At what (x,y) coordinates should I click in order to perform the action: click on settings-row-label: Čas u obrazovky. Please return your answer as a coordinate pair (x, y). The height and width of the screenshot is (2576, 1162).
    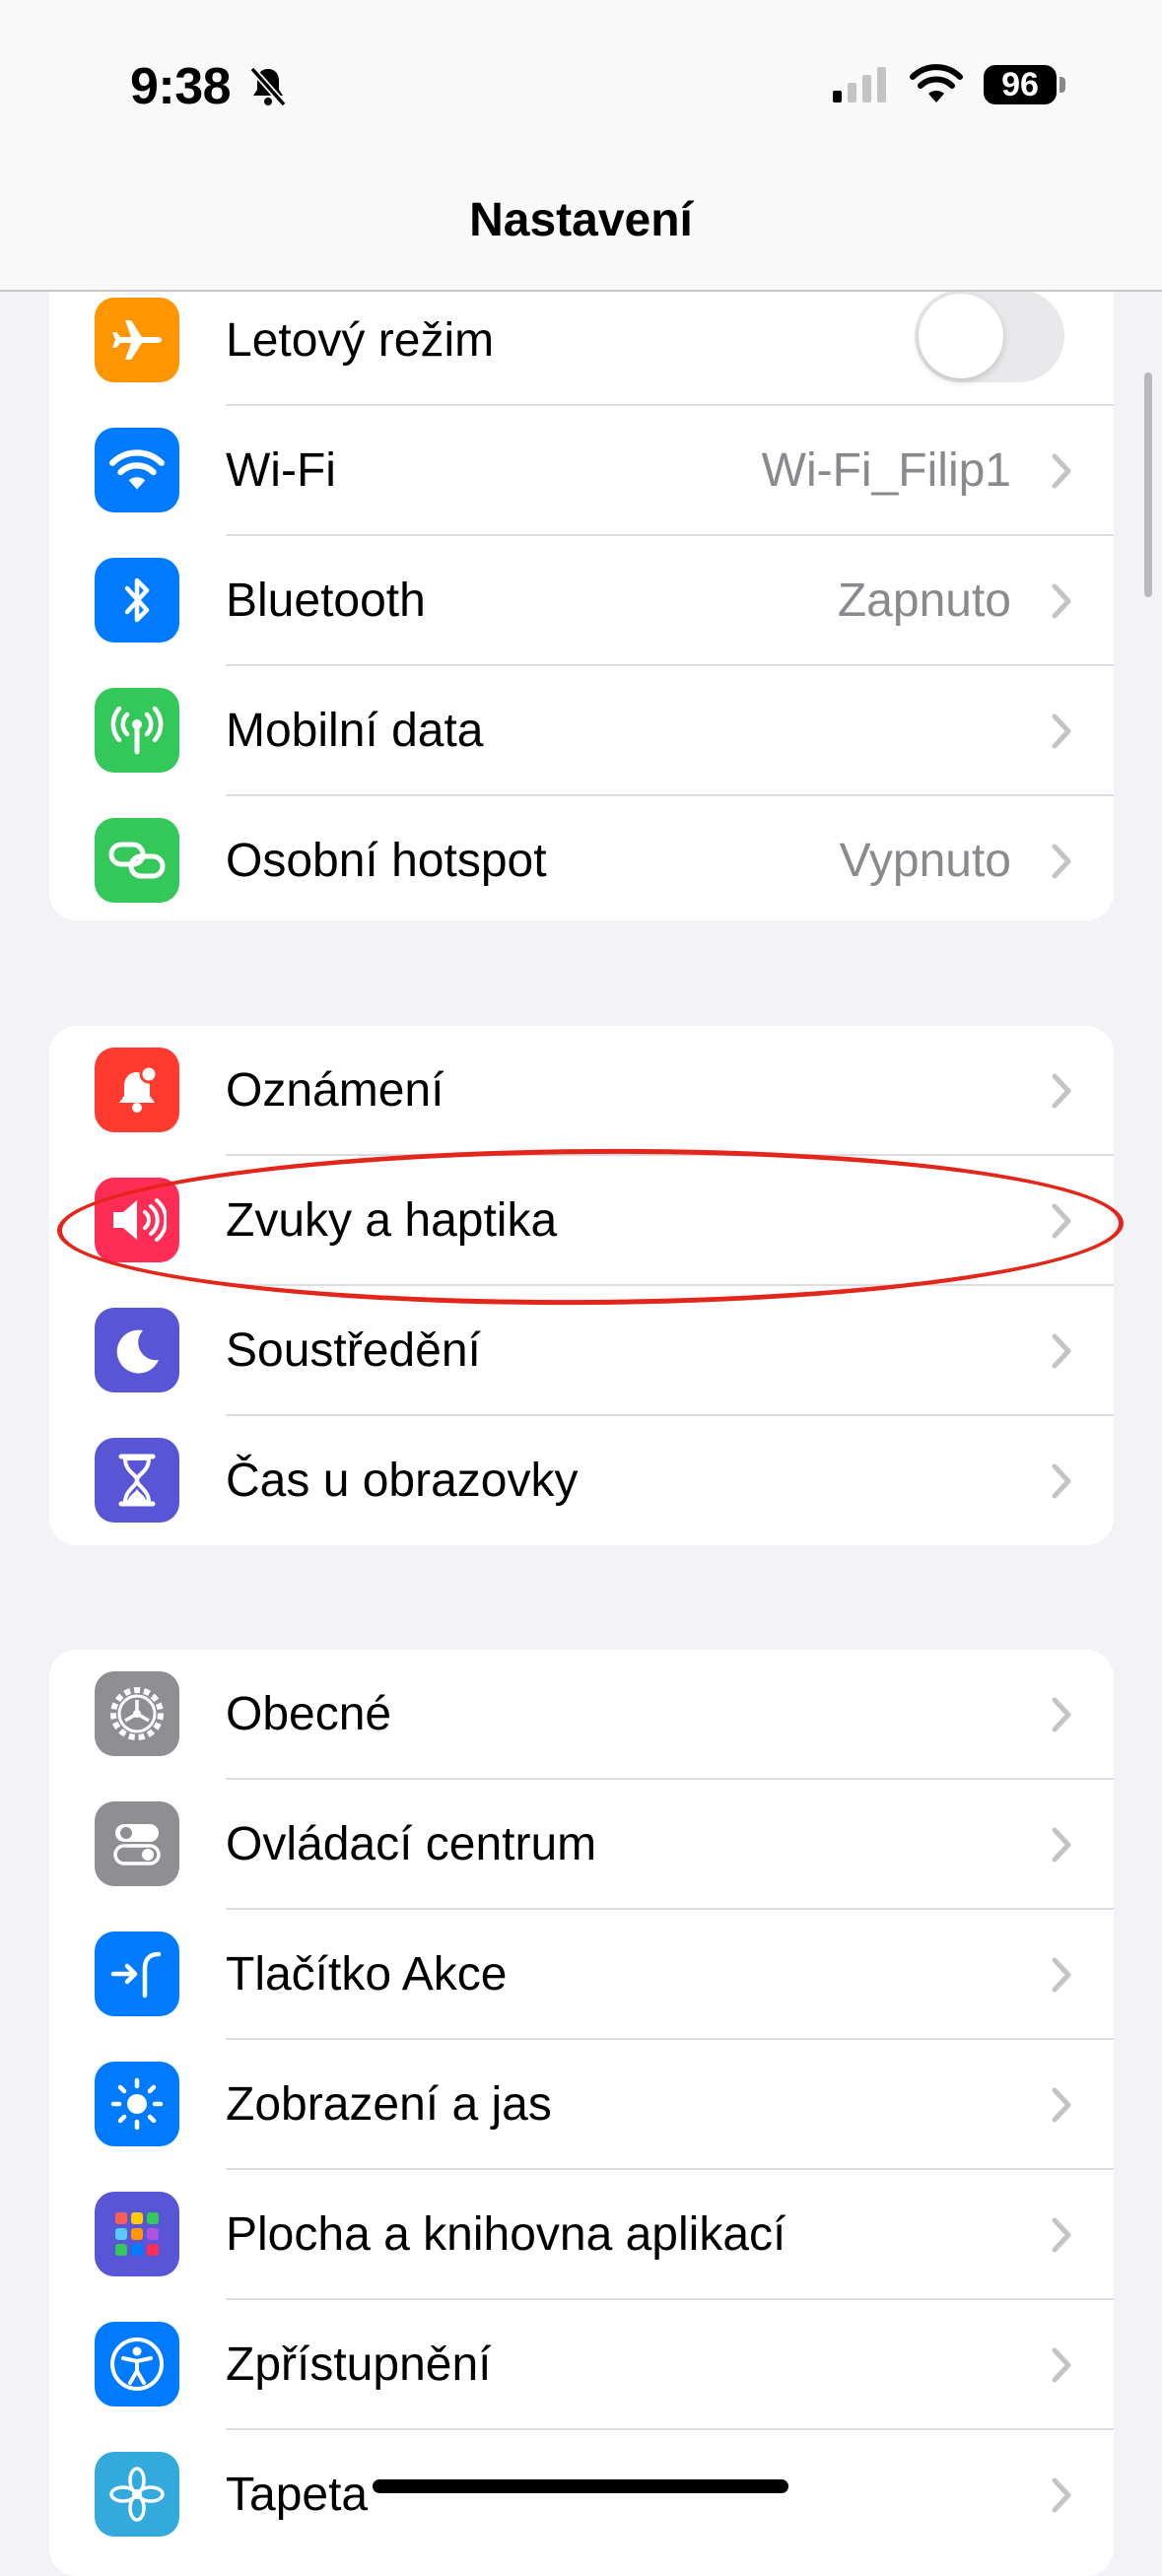
    Looking at the image, I should click on (402, 1481).